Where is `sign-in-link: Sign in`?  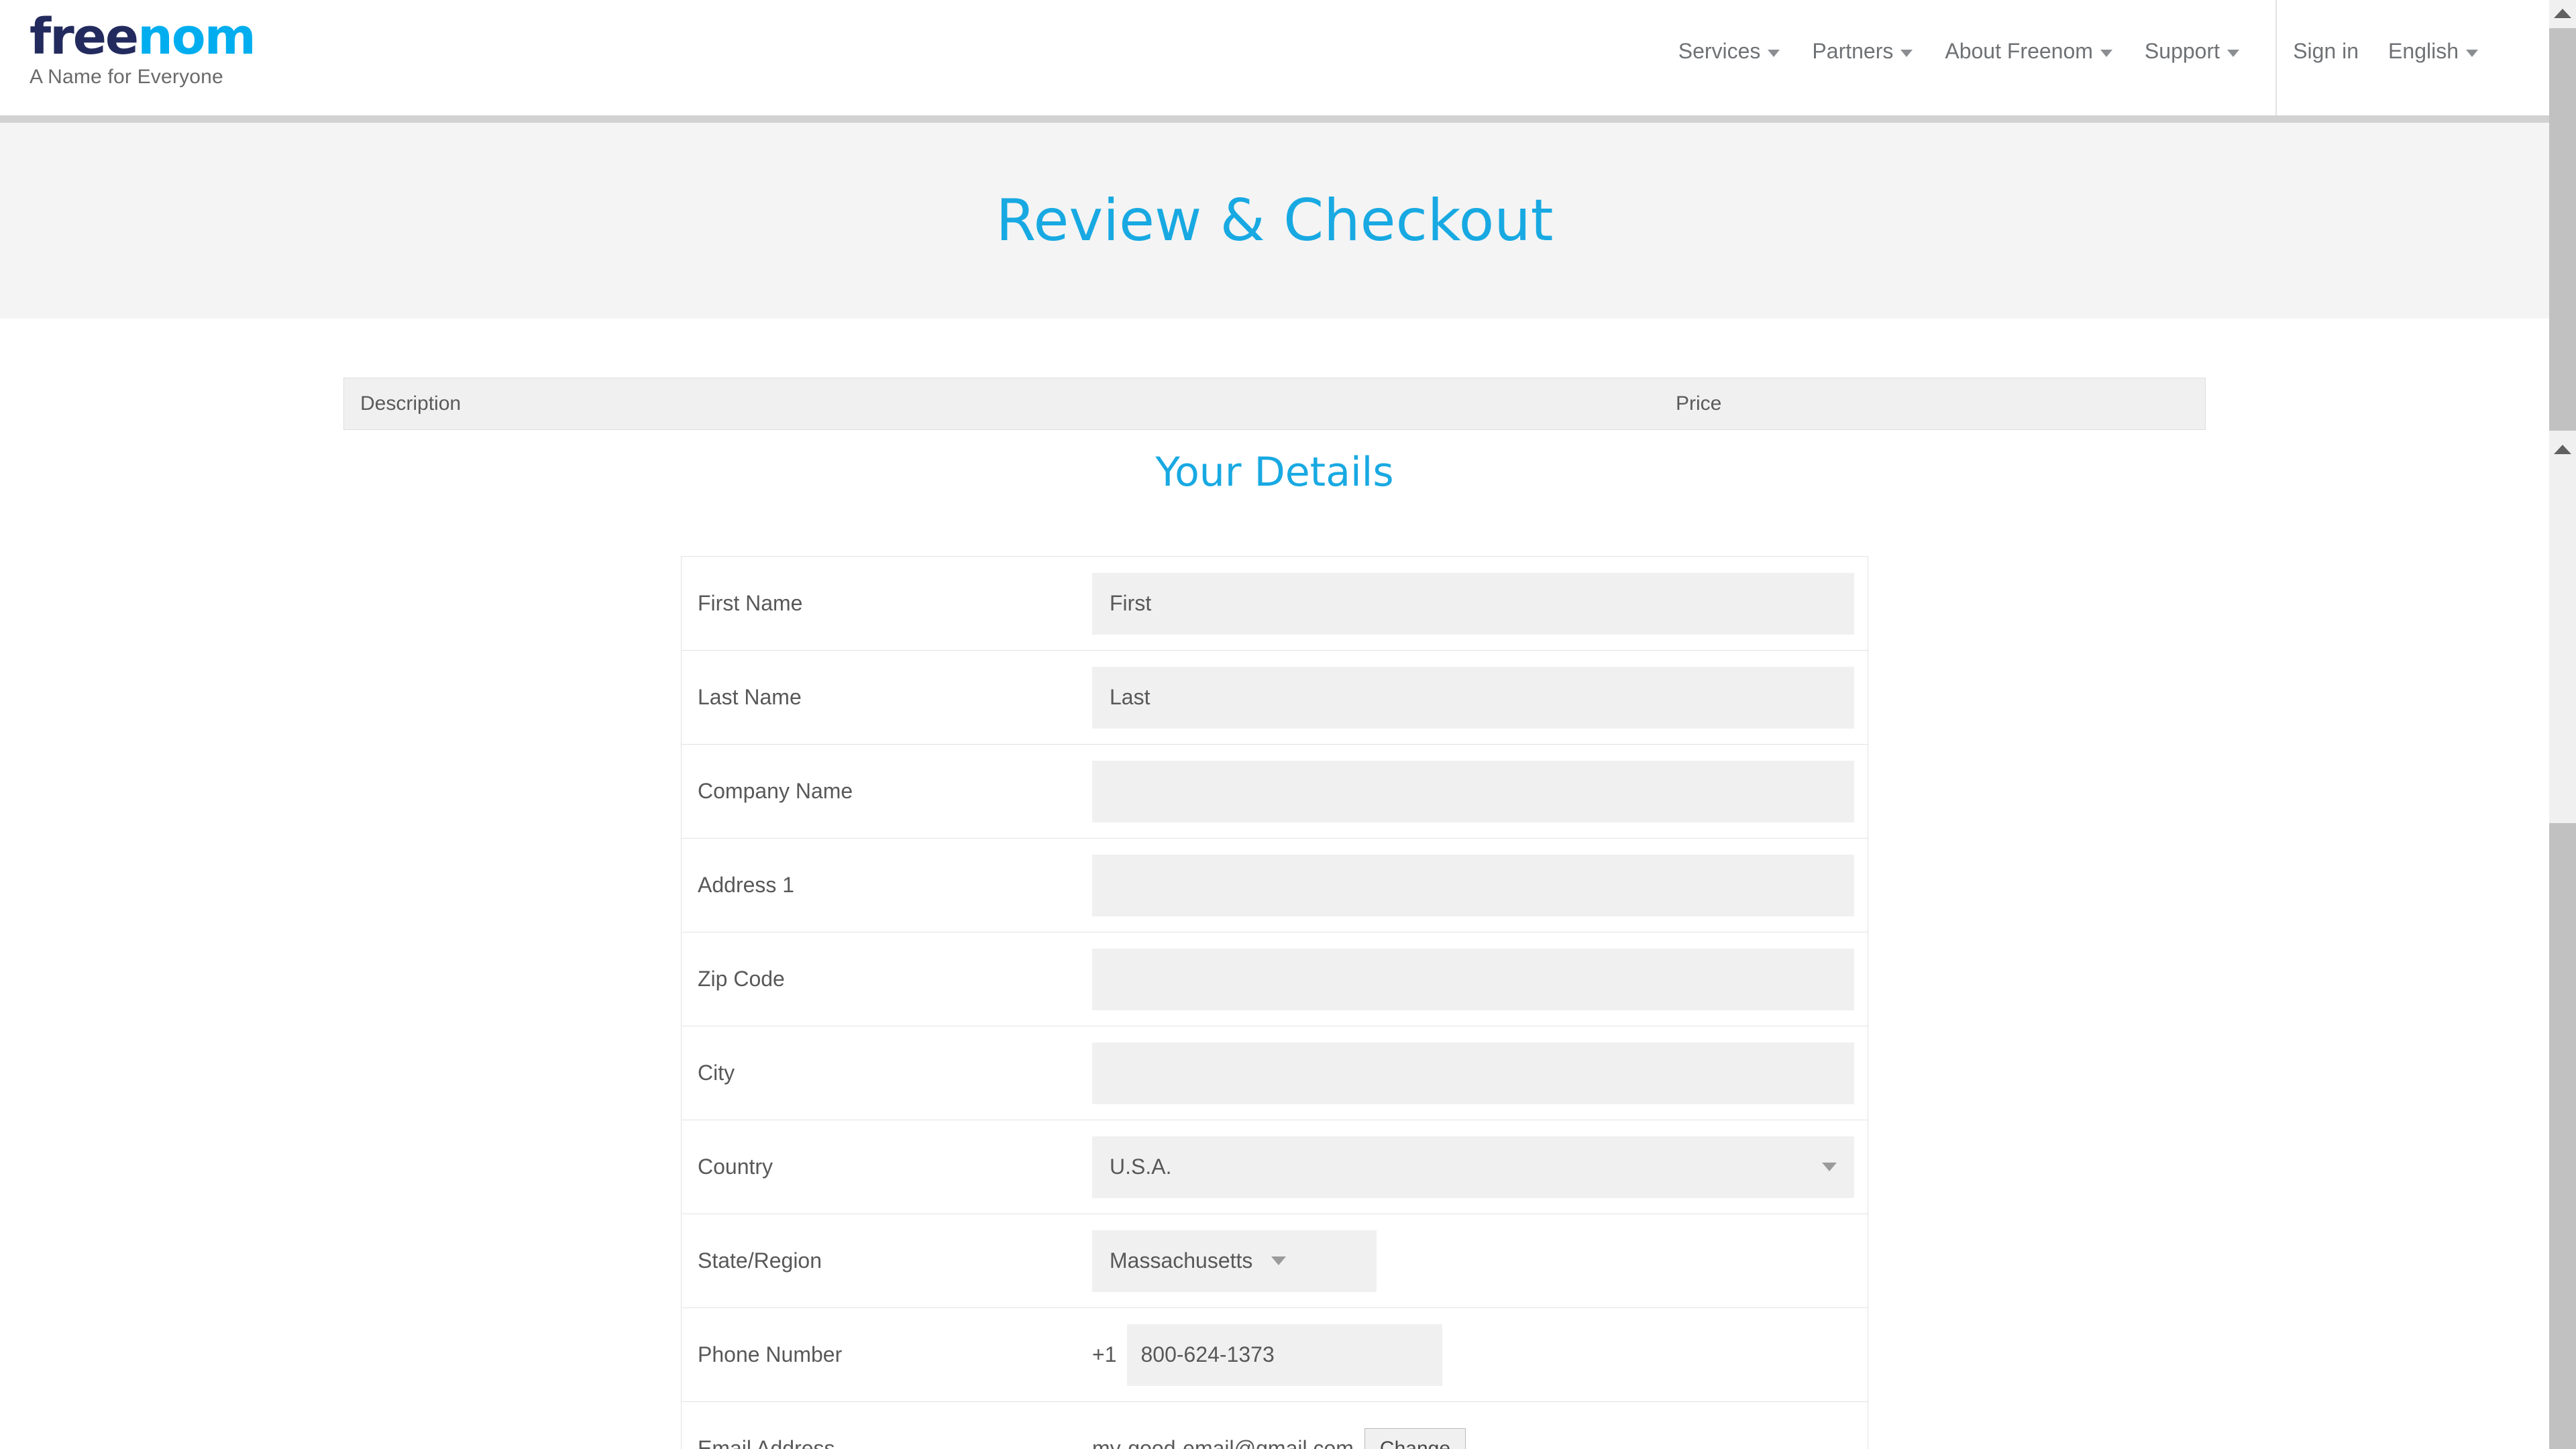 sign-in-link: Sign in is located at coordinates (2325, 51).